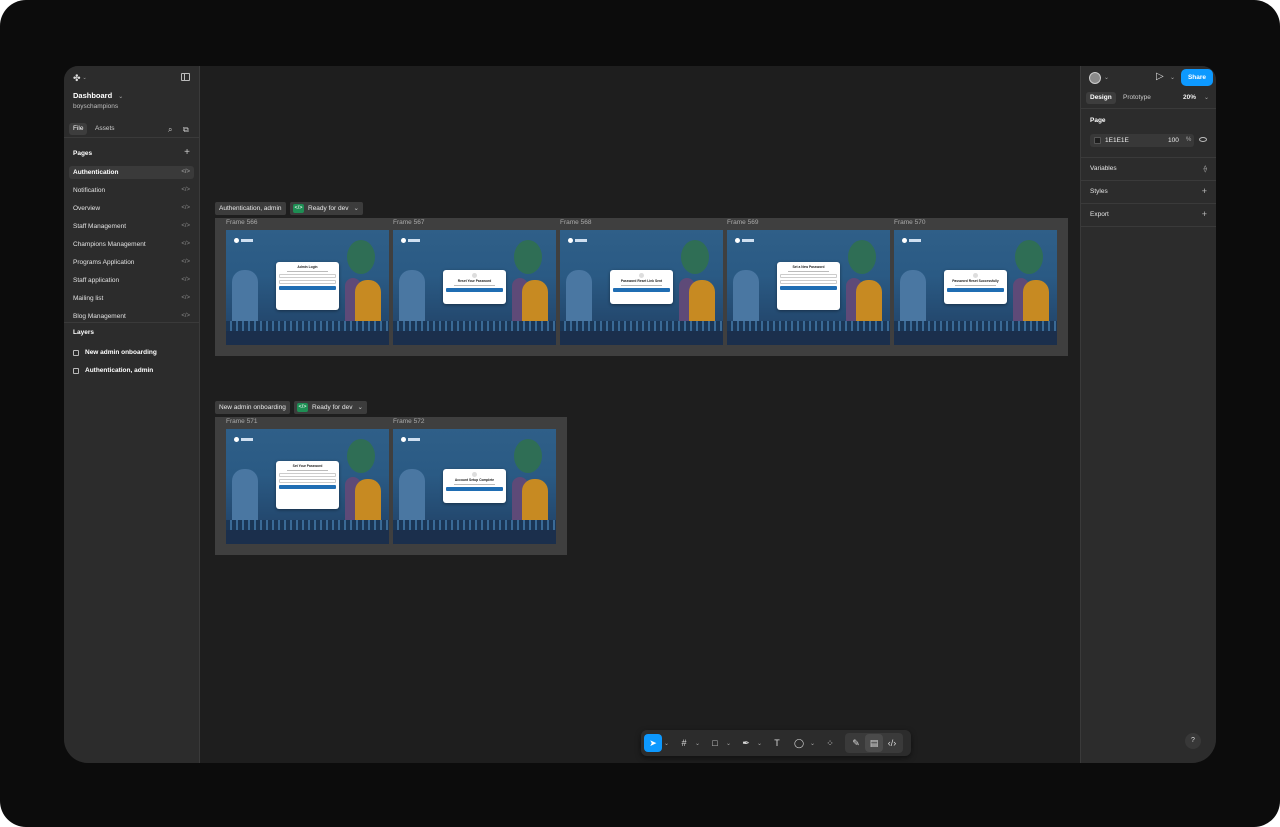  Describe the element at coordinates (131, 262) in the screenshot. I see `page-item: Programs Application </>` at that location.